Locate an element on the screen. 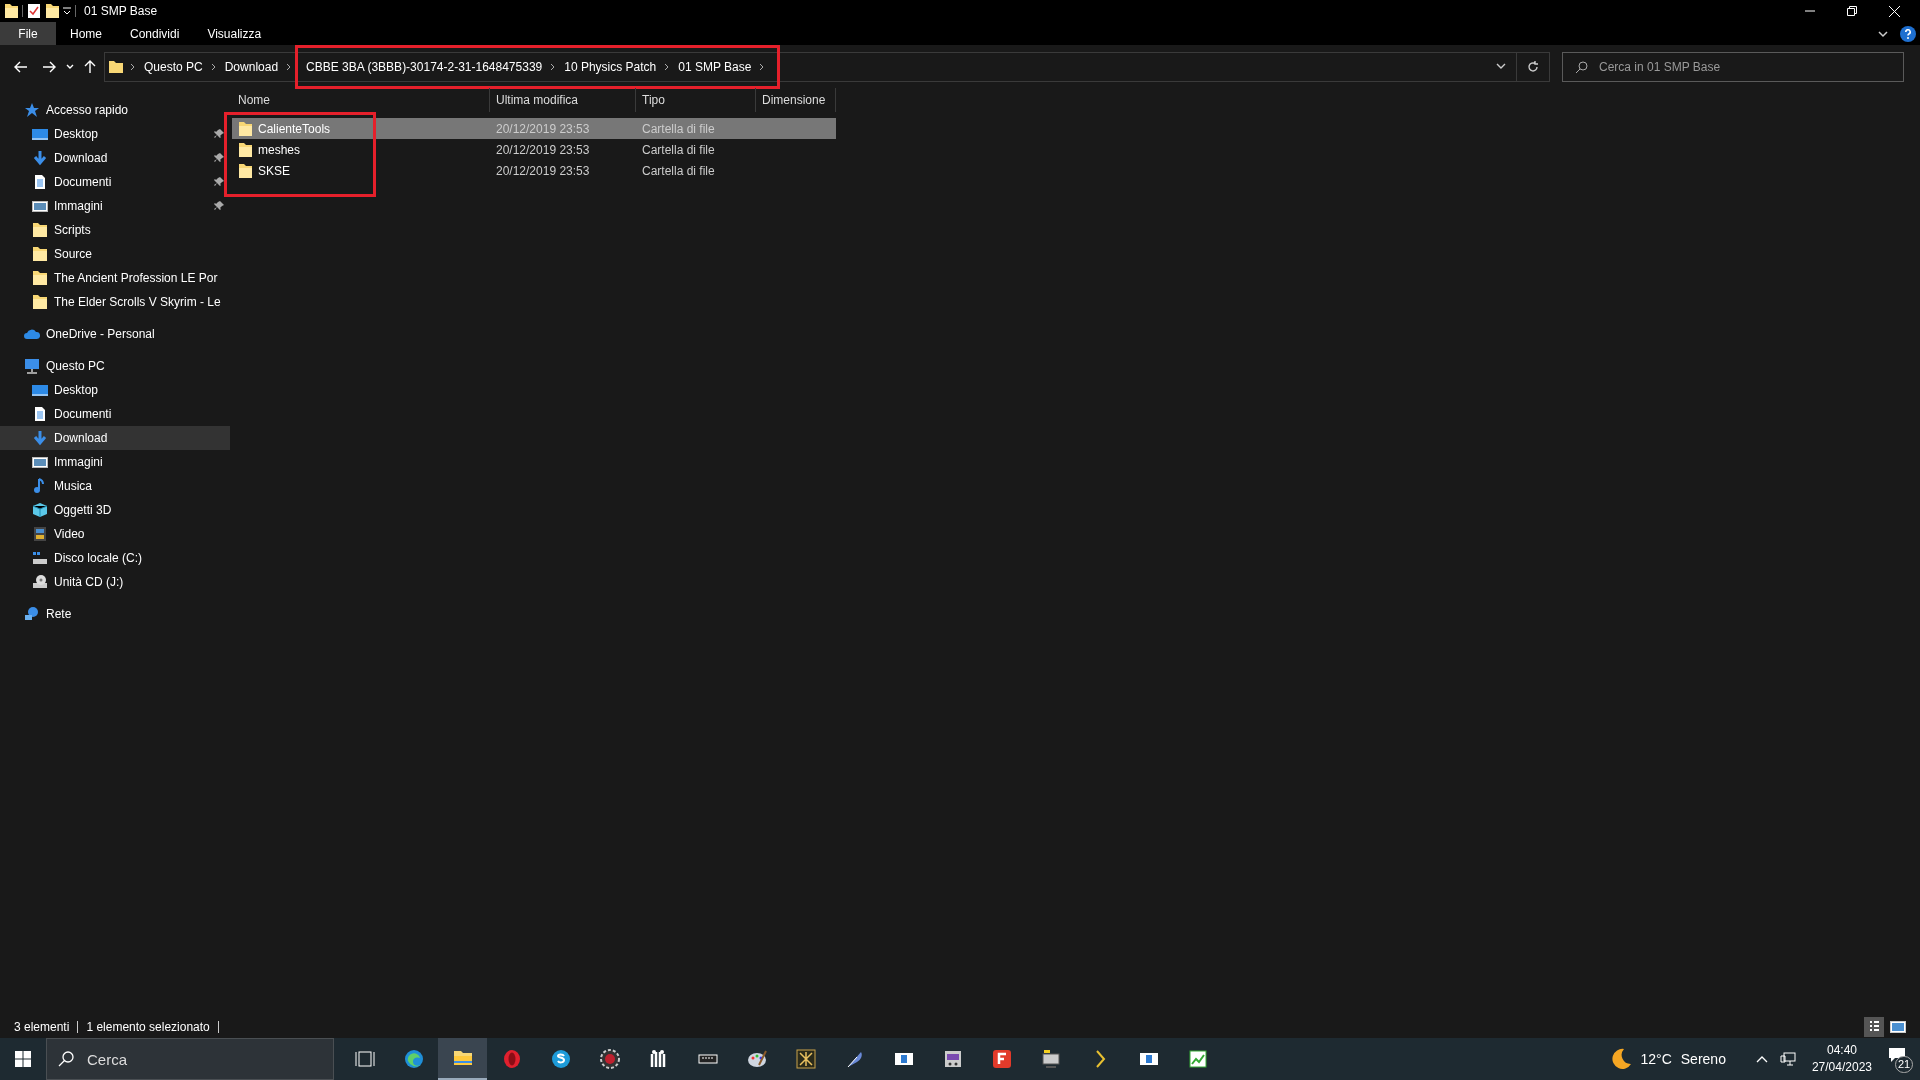 The width and height of the screenshot is (1920, 1080). help-icon is located at coordinates (1908, 33).